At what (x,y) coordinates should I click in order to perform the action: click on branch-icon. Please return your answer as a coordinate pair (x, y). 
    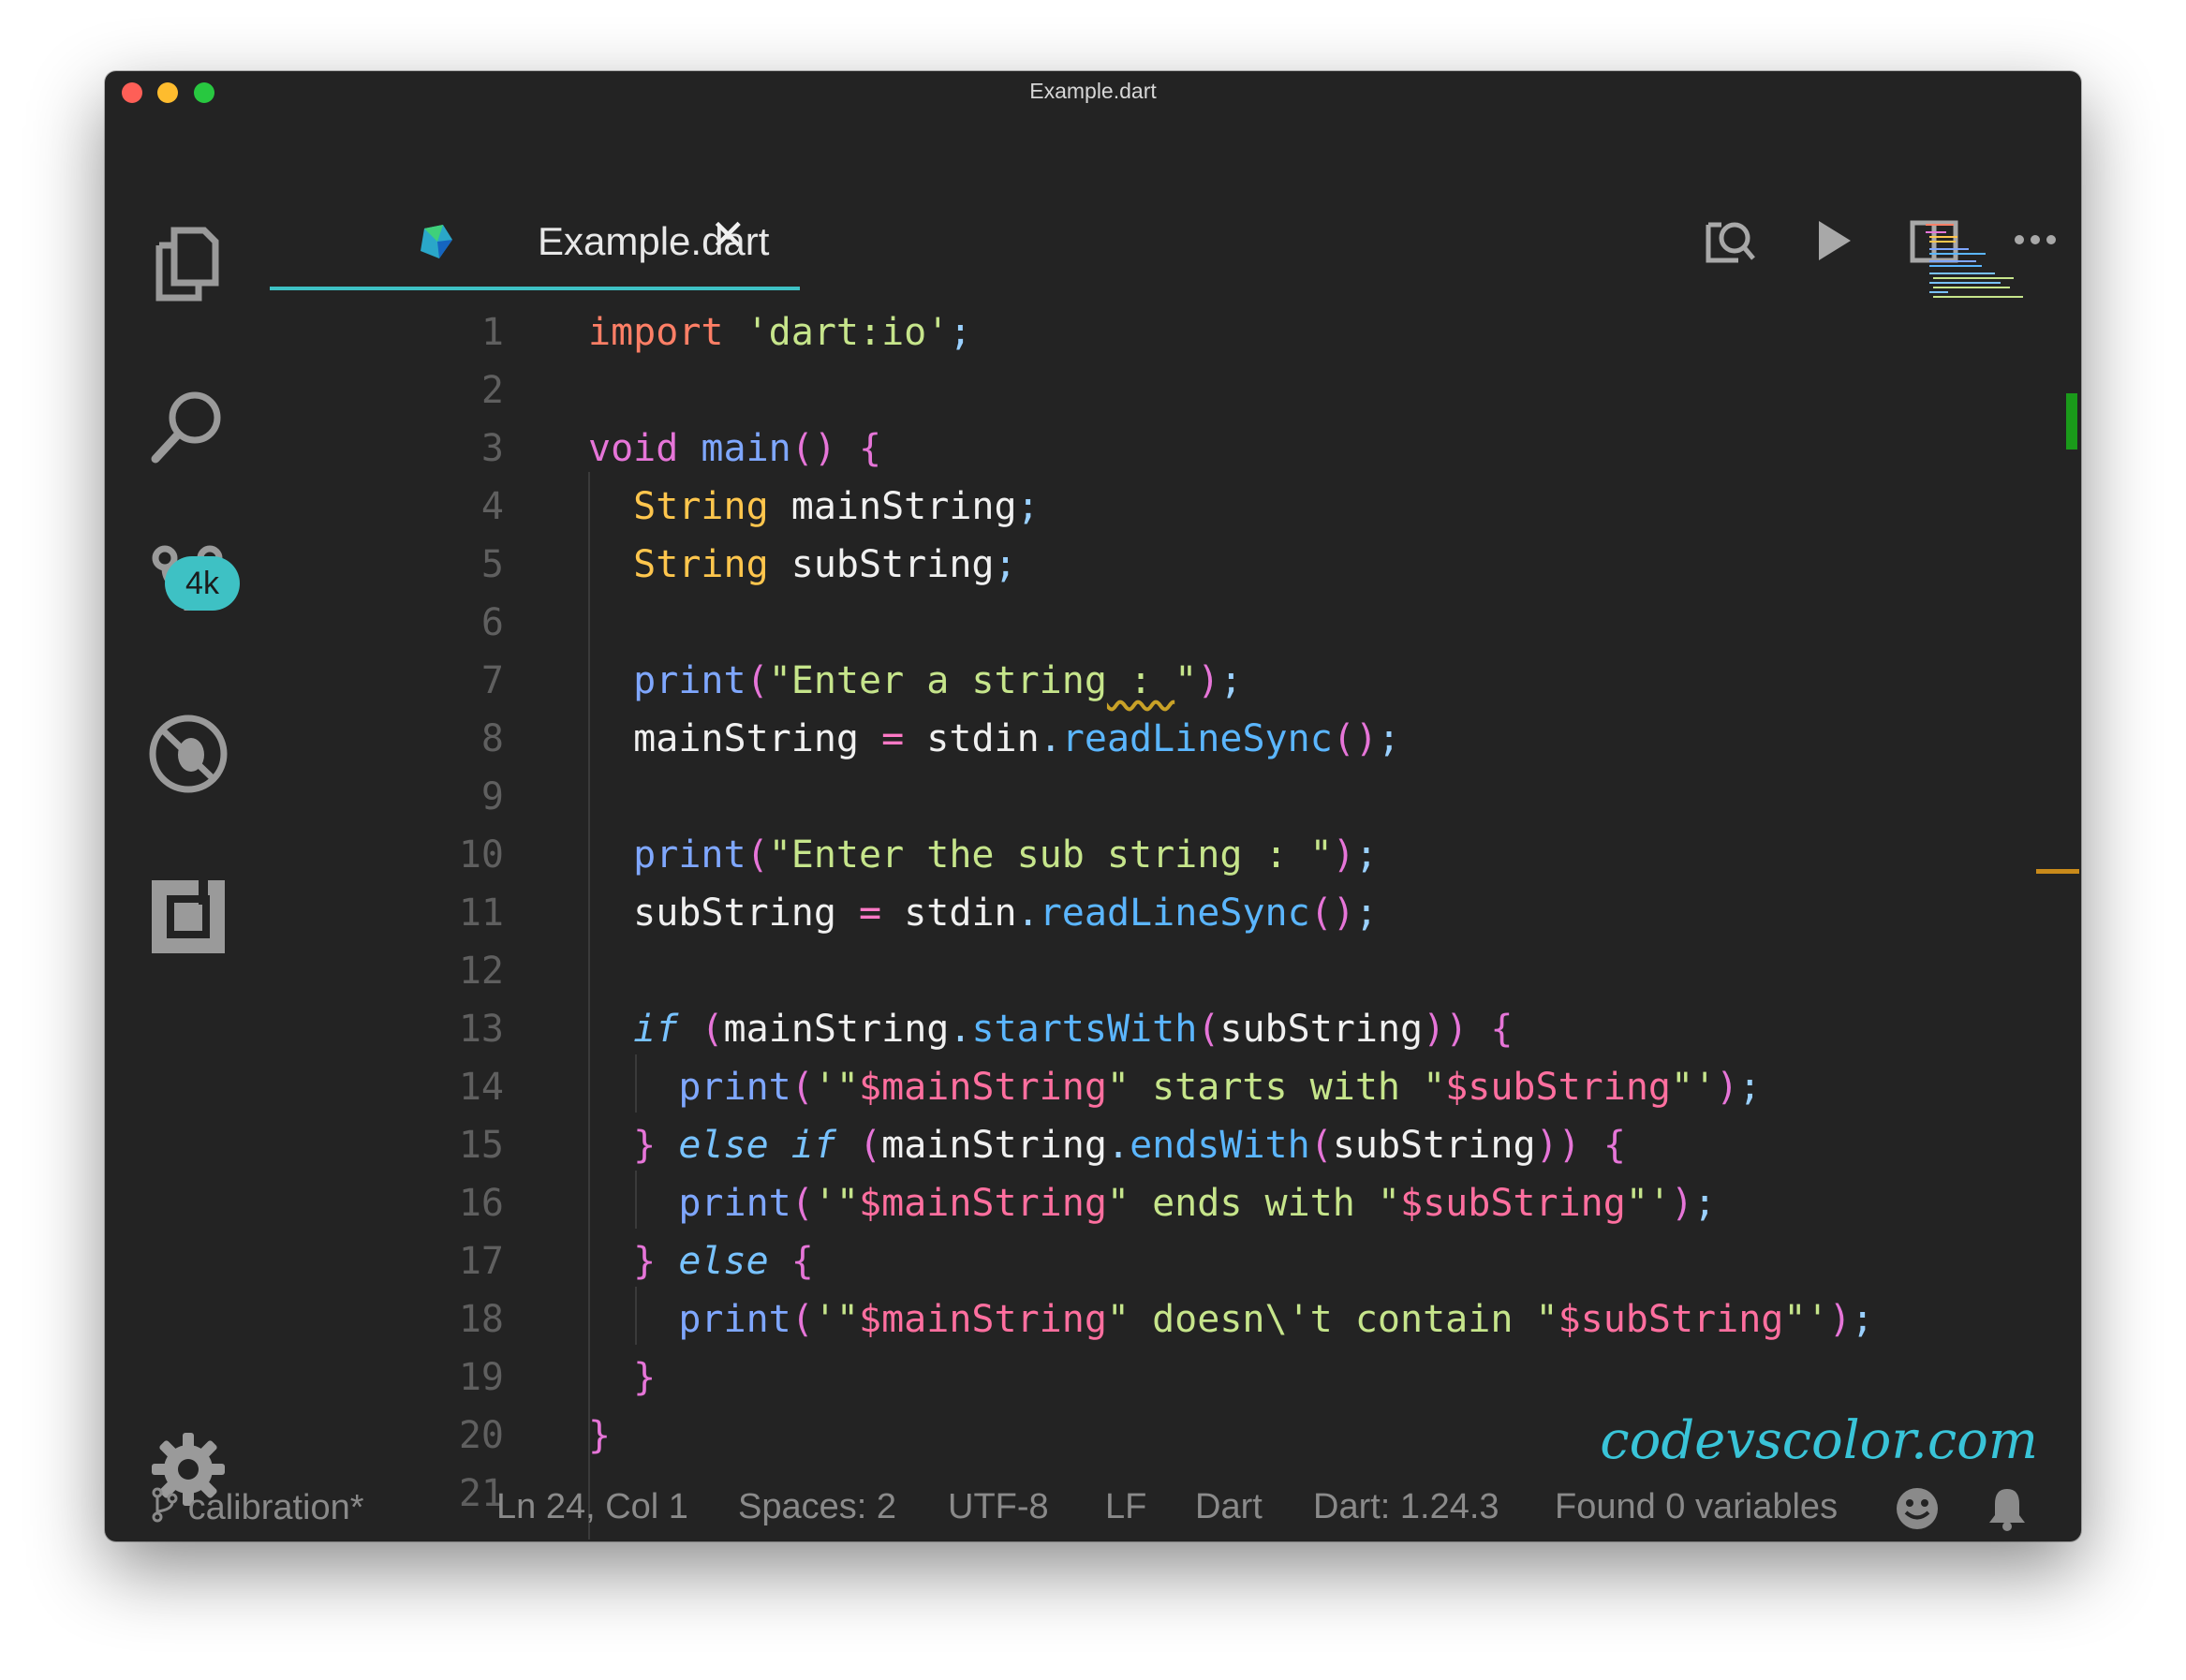
    Looking at the image, I should click on (164, 1509).